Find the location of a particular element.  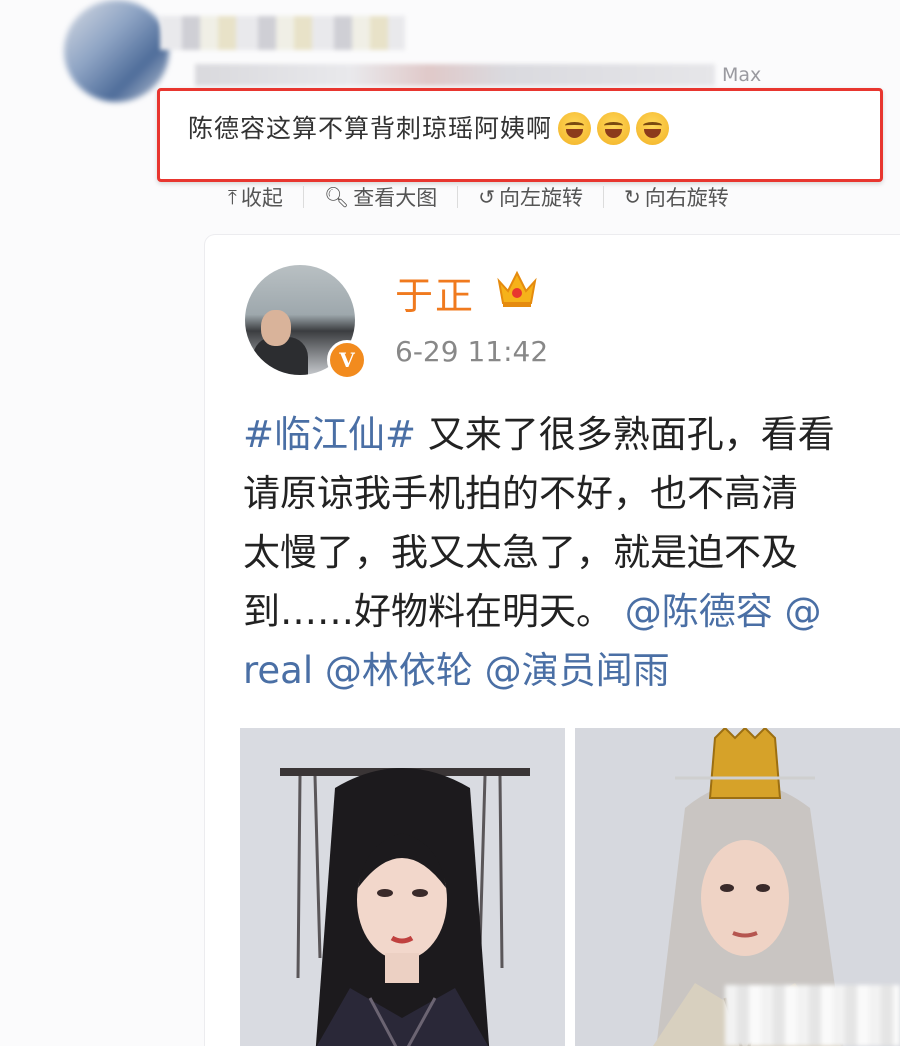

highlighted-comment: 陈德容这算不算背刺琼瑶阿姨啊 is located at coordinates (520, 135).